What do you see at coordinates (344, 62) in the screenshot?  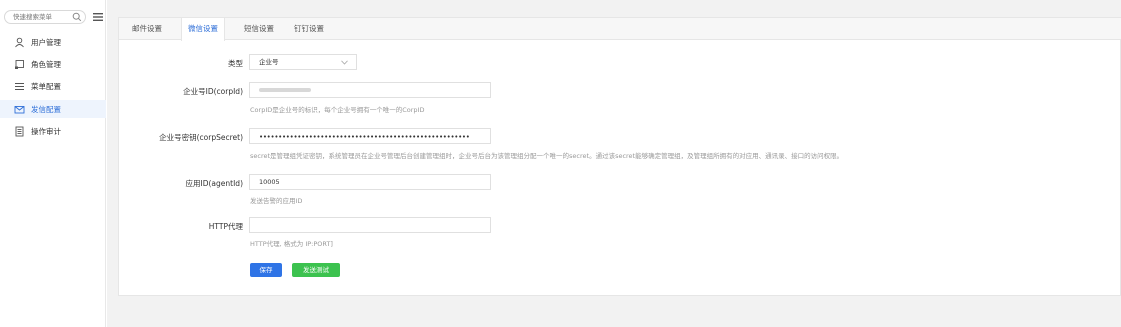 I see `chevron-down-icon` at bounding box center [344, 62].